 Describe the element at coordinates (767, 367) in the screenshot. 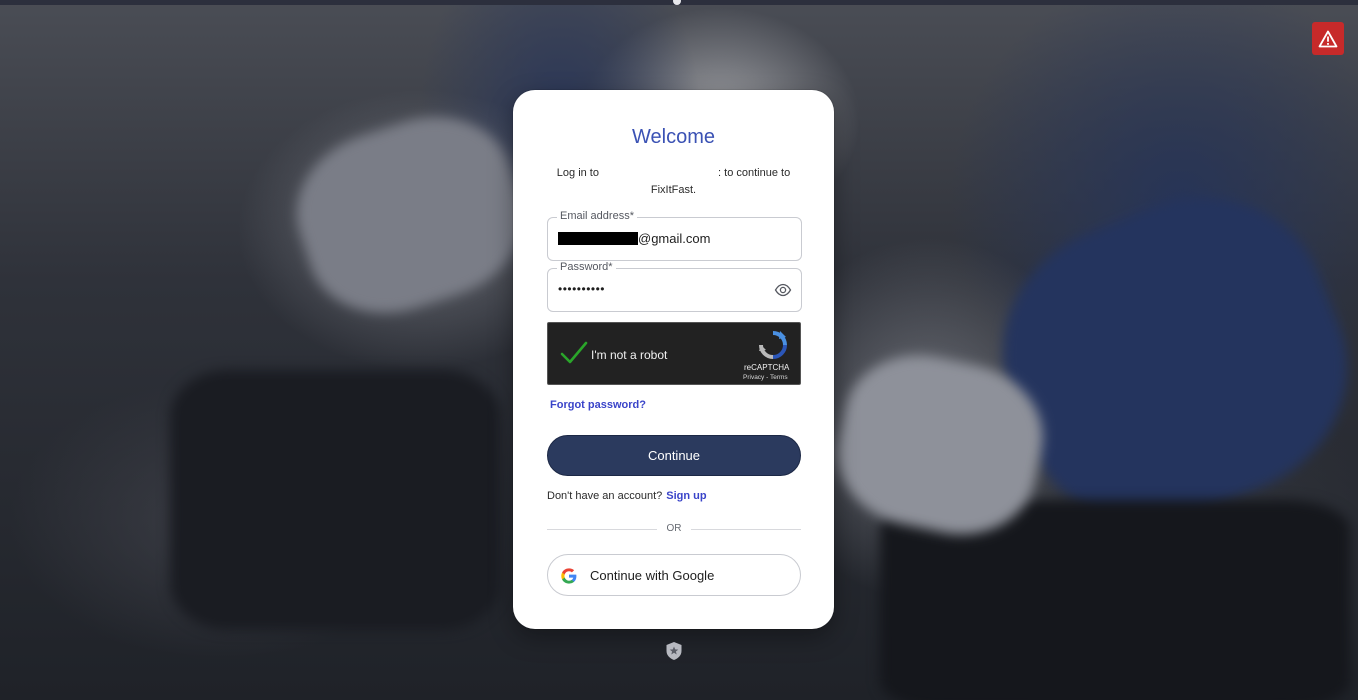

I see `recaptcha-brand: reCAPTCHA` at that location.